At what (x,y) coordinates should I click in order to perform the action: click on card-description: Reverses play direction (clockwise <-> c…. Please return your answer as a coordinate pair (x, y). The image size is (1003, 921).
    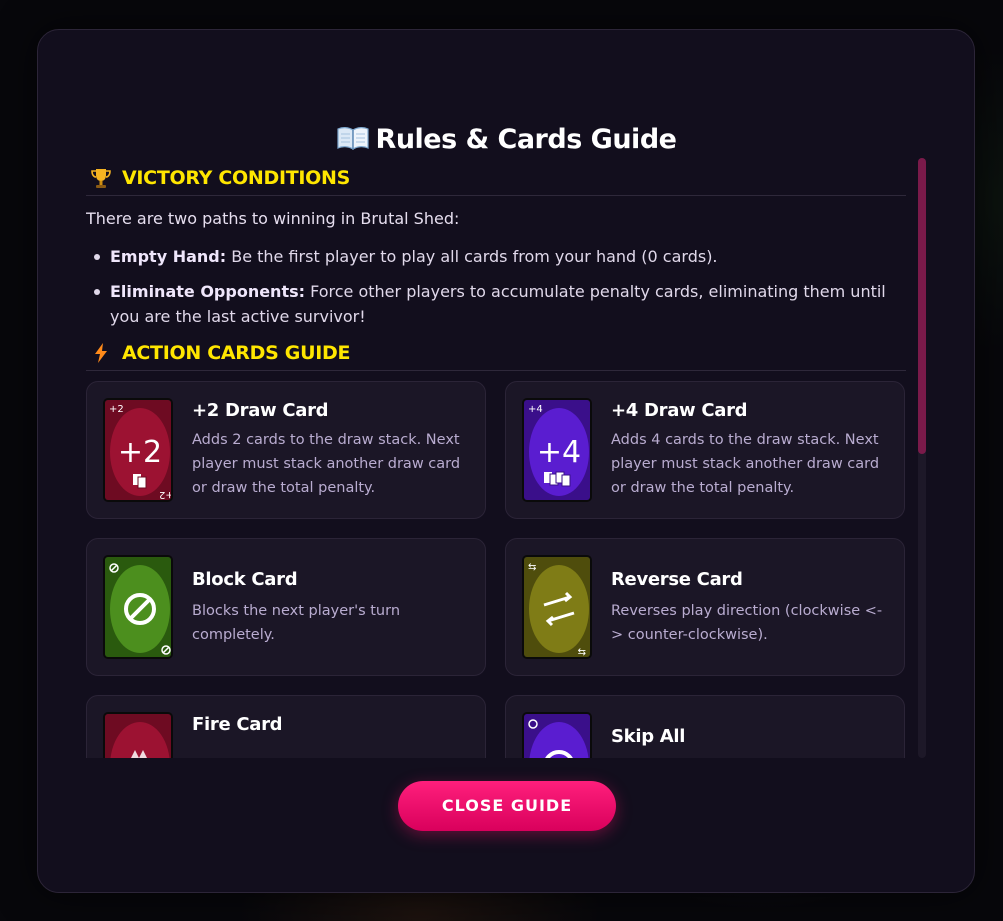
    Looking at the image, I should click on (747, 623).